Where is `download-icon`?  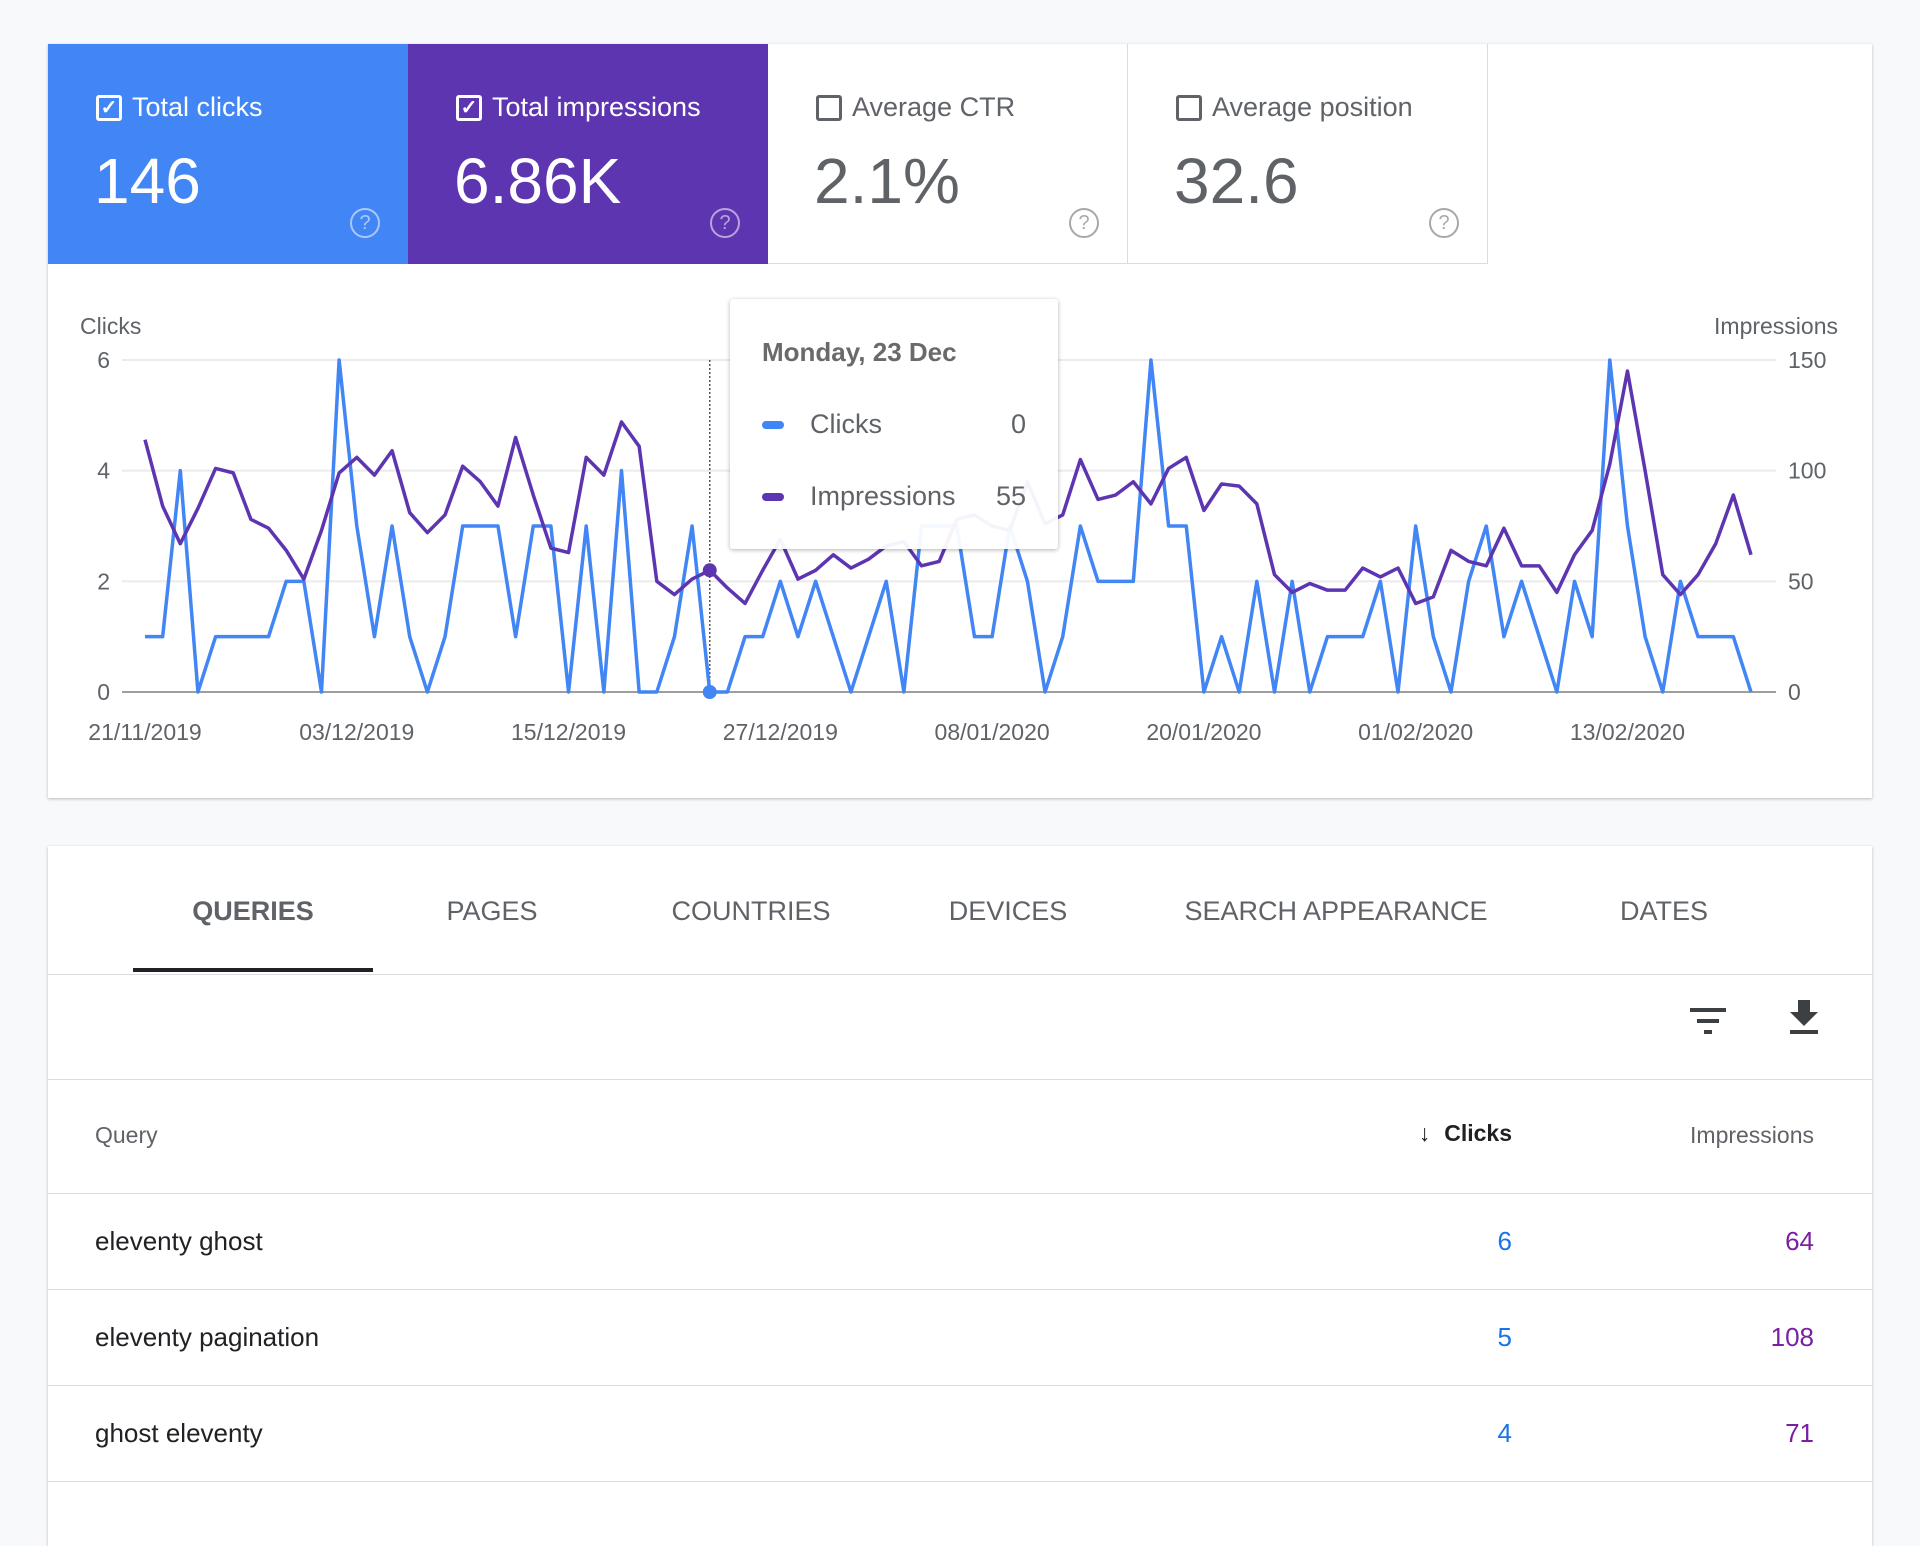 download-icon is located at coordinates (1804, 1018).